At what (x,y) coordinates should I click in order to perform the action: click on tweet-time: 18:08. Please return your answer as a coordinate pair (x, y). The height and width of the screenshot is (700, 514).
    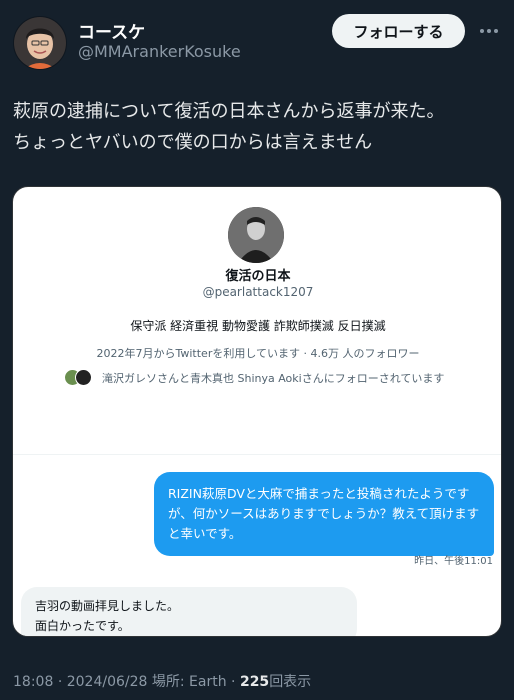
    Looking at the image, I should click on (33, 682).